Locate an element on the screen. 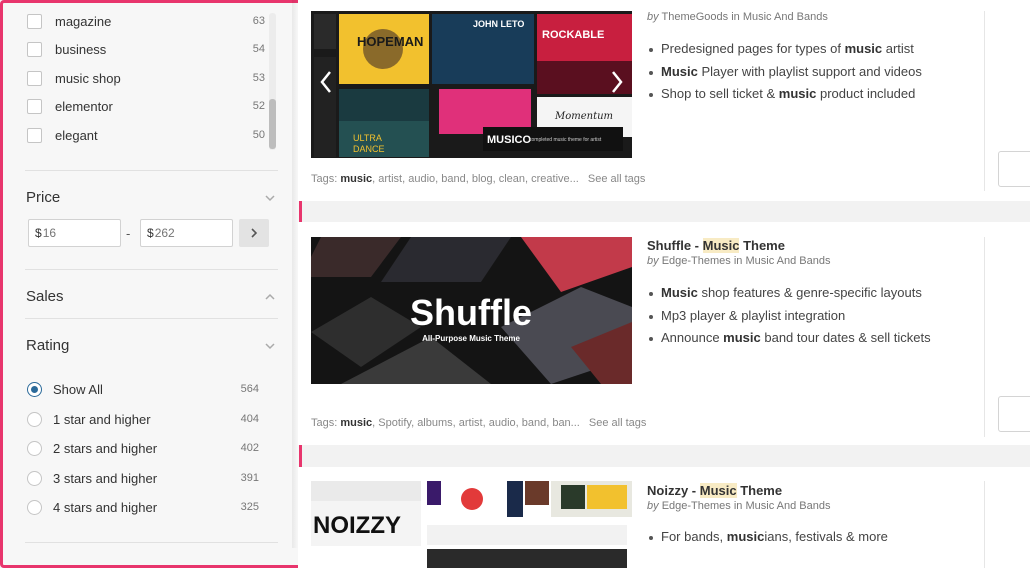  thumb-text: JOHN LETO is located at coordinates (498, 24).